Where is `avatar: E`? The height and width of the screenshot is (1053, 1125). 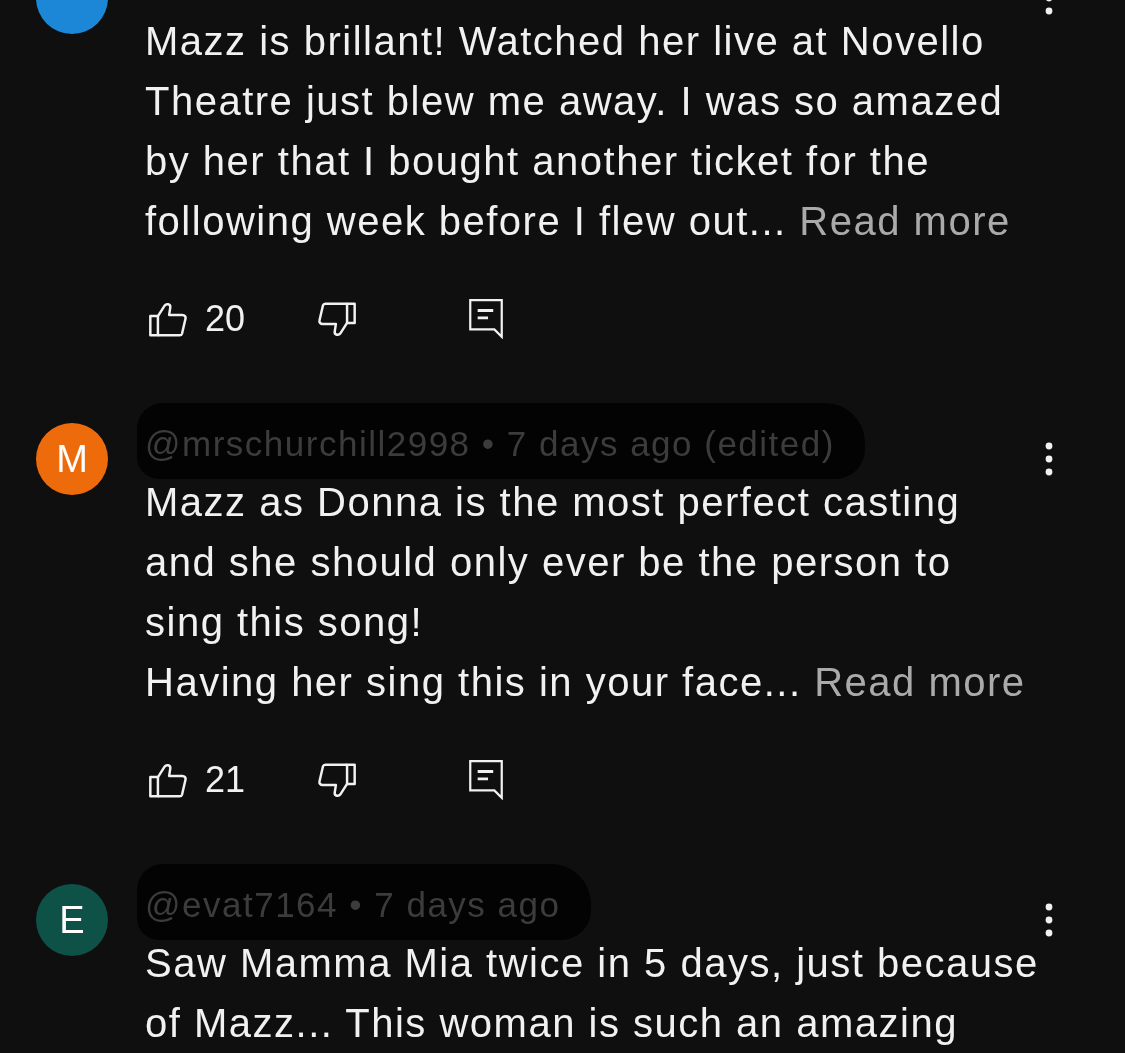
avatar: E is located at coordinates (72, 920).